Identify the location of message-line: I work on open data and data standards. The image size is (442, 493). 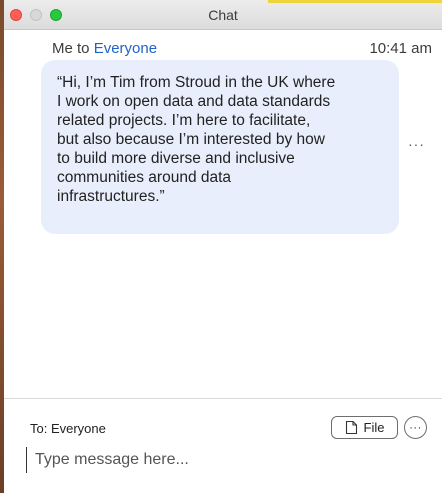
(194, 101).